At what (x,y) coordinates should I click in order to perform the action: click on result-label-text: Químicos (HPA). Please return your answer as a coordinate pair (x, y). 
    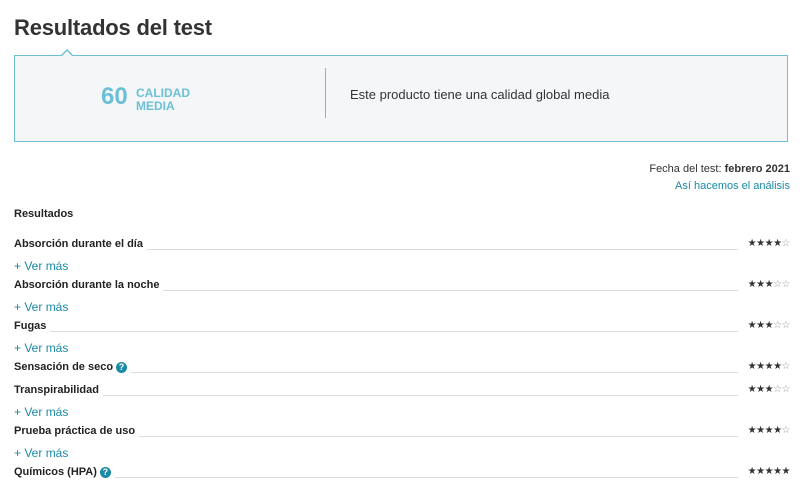
    Looking at the image, I should click on (55, 472).